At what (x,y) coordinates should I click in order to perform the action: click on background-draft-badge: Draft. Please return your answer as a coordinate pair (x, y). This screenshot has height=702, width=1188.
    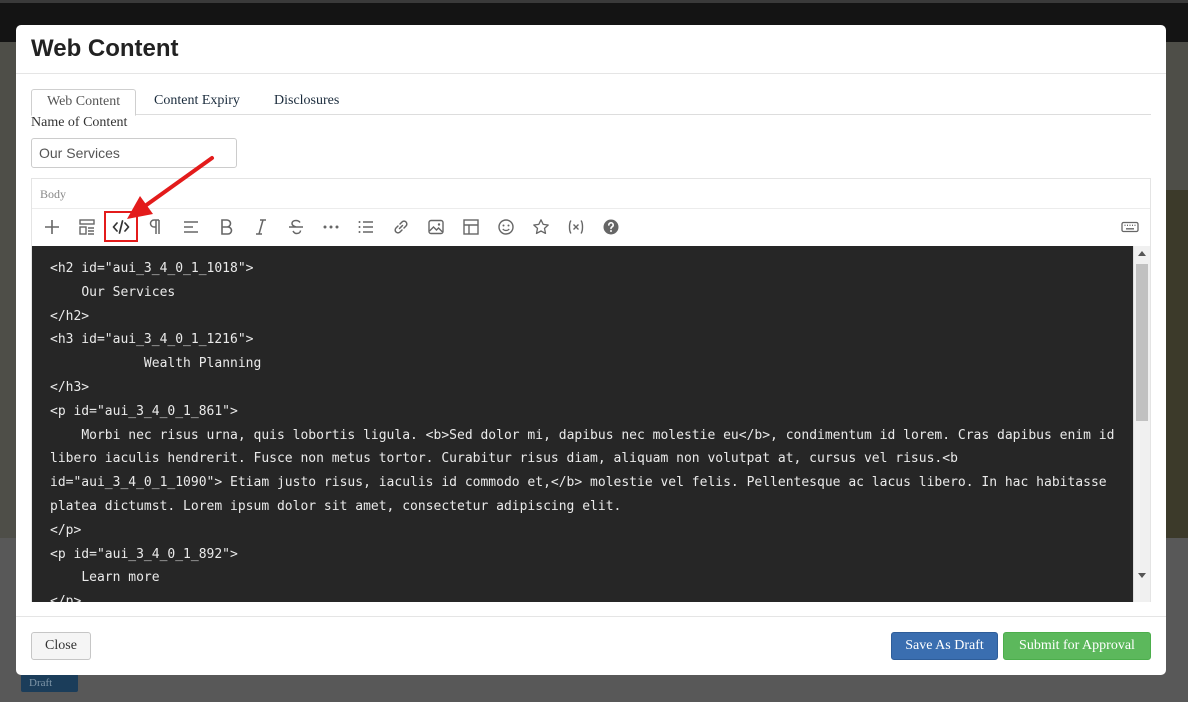
    Looking at the image, I should click on (49, 683).